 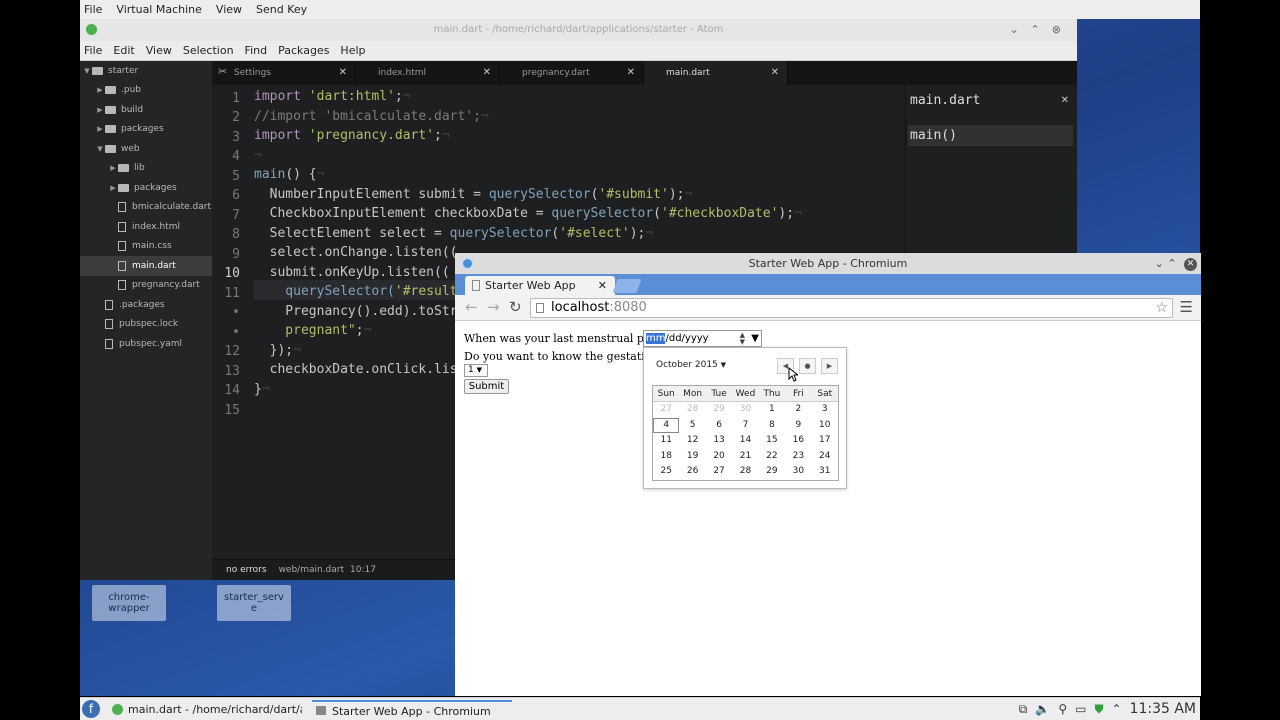 I want to click on window-controls: ⌄⌃⊗, so click(x=1041, y=30).